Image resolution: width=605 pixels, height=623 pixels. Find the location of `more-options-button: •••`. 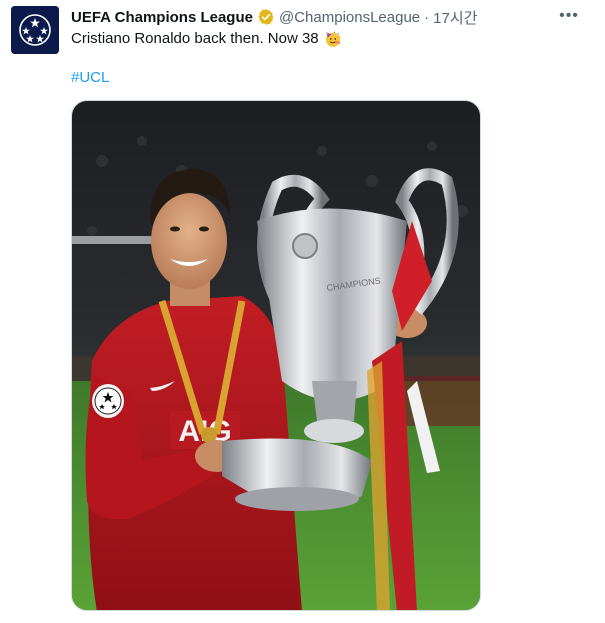

more-options-button: ••• is located at coordinates (569, 16).